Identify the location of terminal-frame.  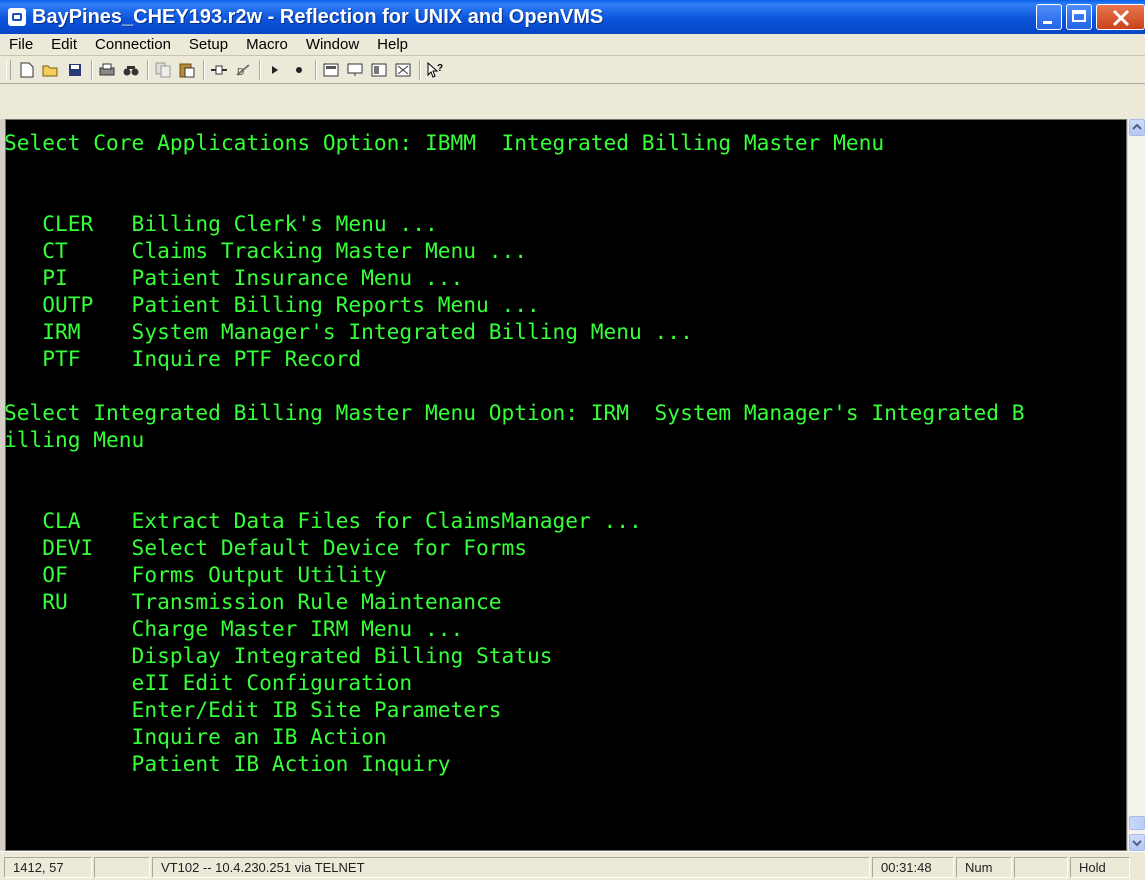
(572, 101).